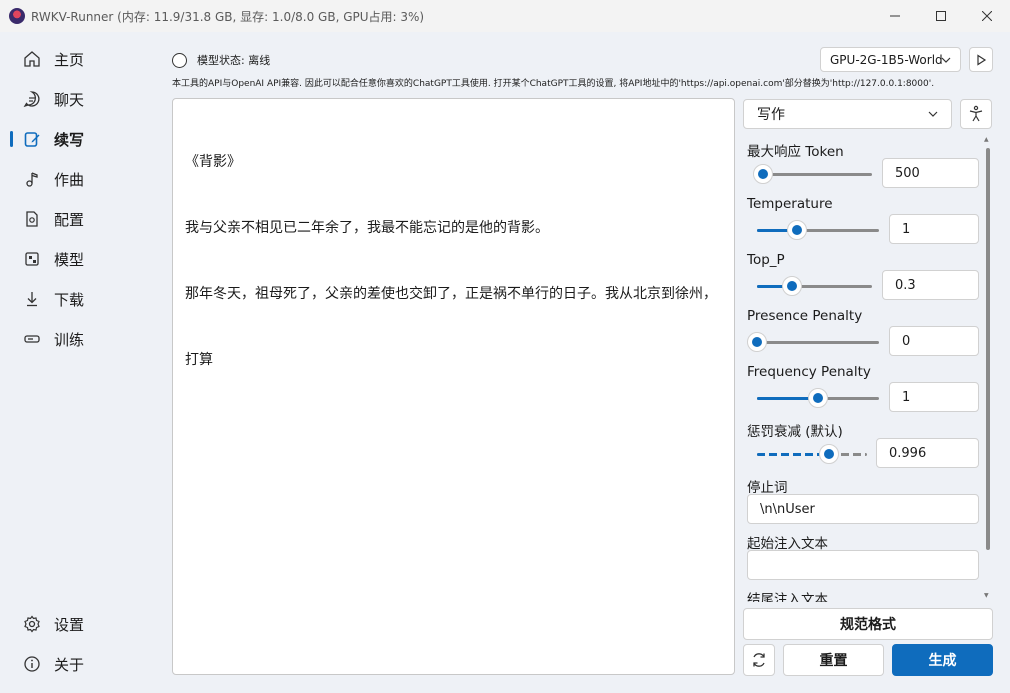 This screenshot has width=1010, height=693. I want to click on frequency-penalty-slider, so click(818, 398).